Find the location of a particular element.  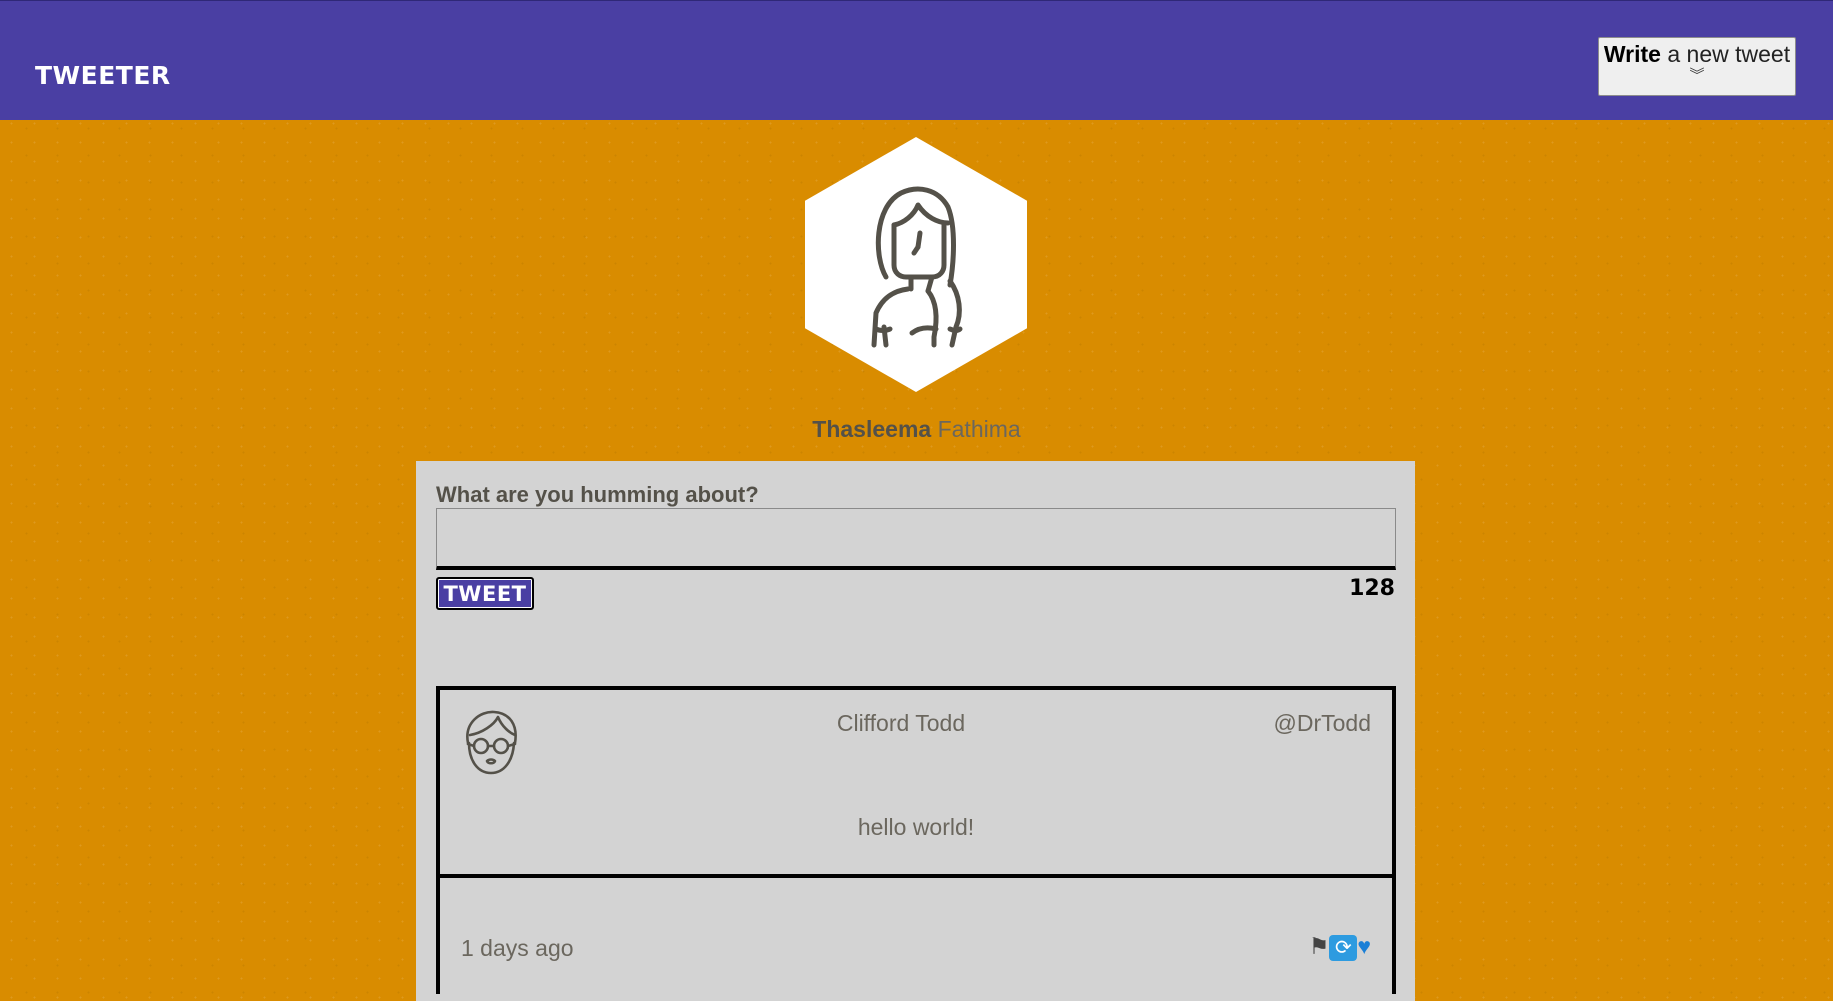

tweet-textarea is located at coordinates (916, 539).